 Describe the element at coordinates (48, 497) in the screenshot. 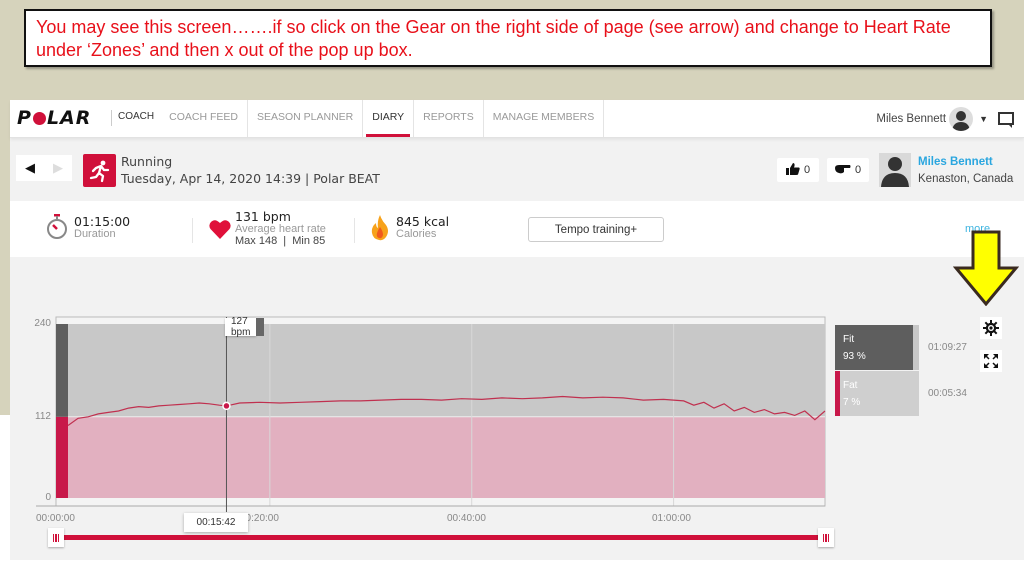

I see `y-tick-label: 0` at that location.